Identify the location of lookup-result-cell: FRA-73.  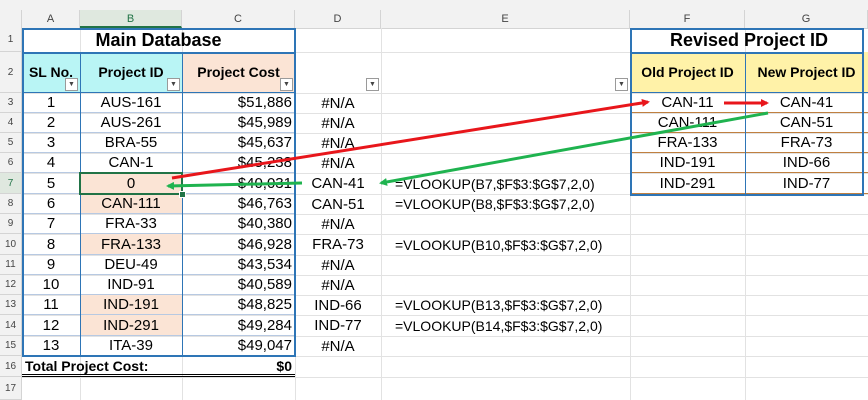
(338, 244).